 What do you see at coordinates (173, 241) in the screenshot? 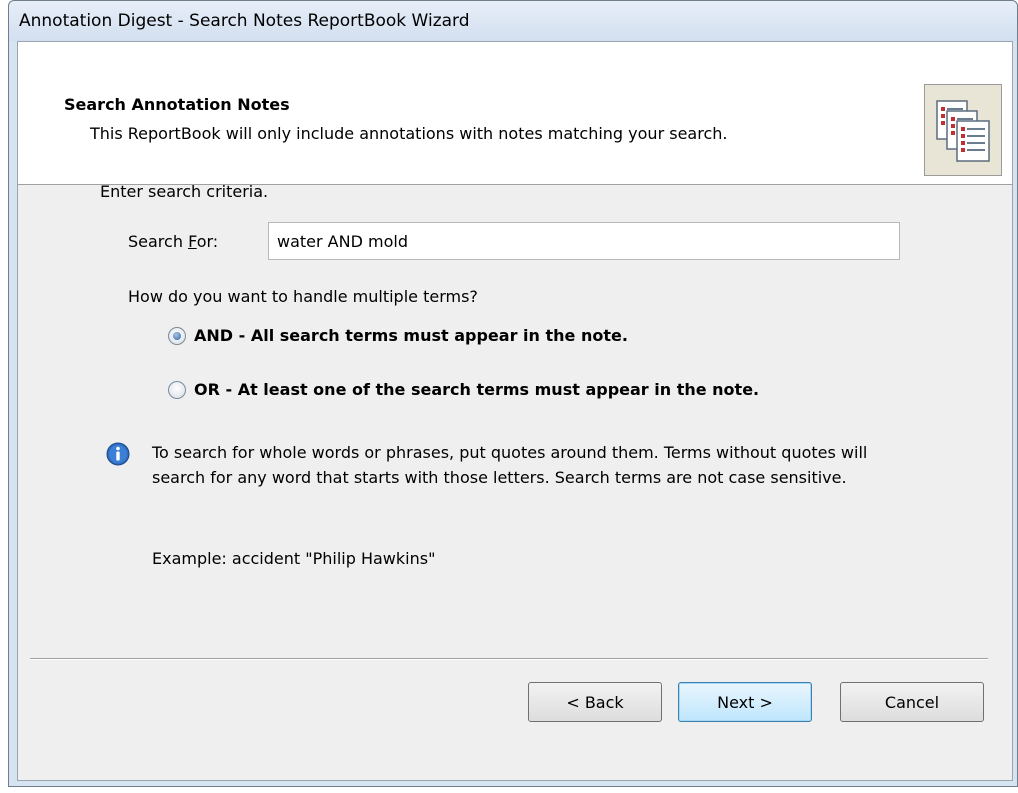
I see `search-for-label: Search For:` at bounding box center [173, 241].